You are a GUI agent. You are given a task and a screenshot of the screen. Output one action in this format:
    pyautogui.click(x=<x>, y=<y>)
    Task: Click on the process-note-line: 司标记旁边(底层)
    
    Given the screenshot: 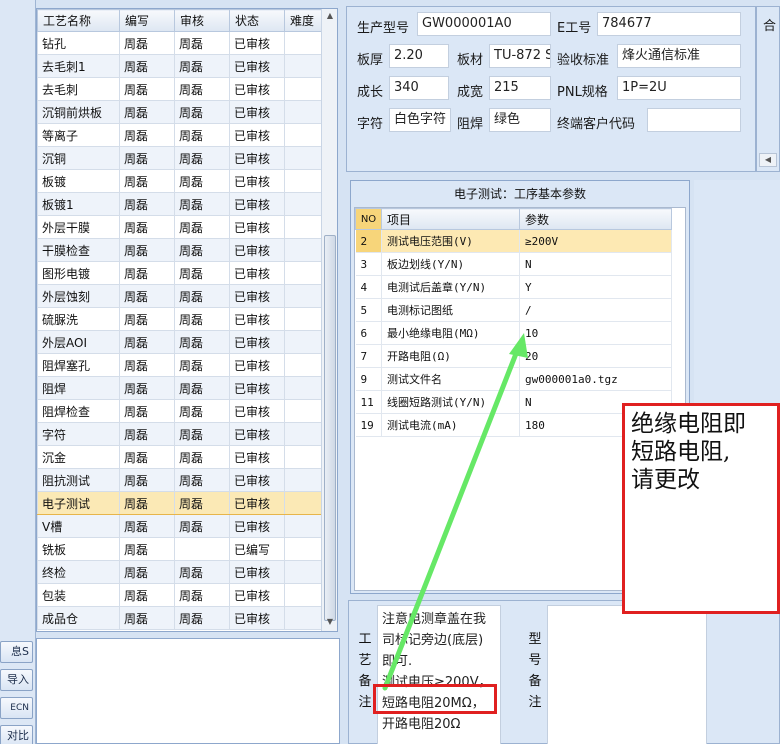 What is the action you would take?
    pyautogui.click(x=433, y=640)
    